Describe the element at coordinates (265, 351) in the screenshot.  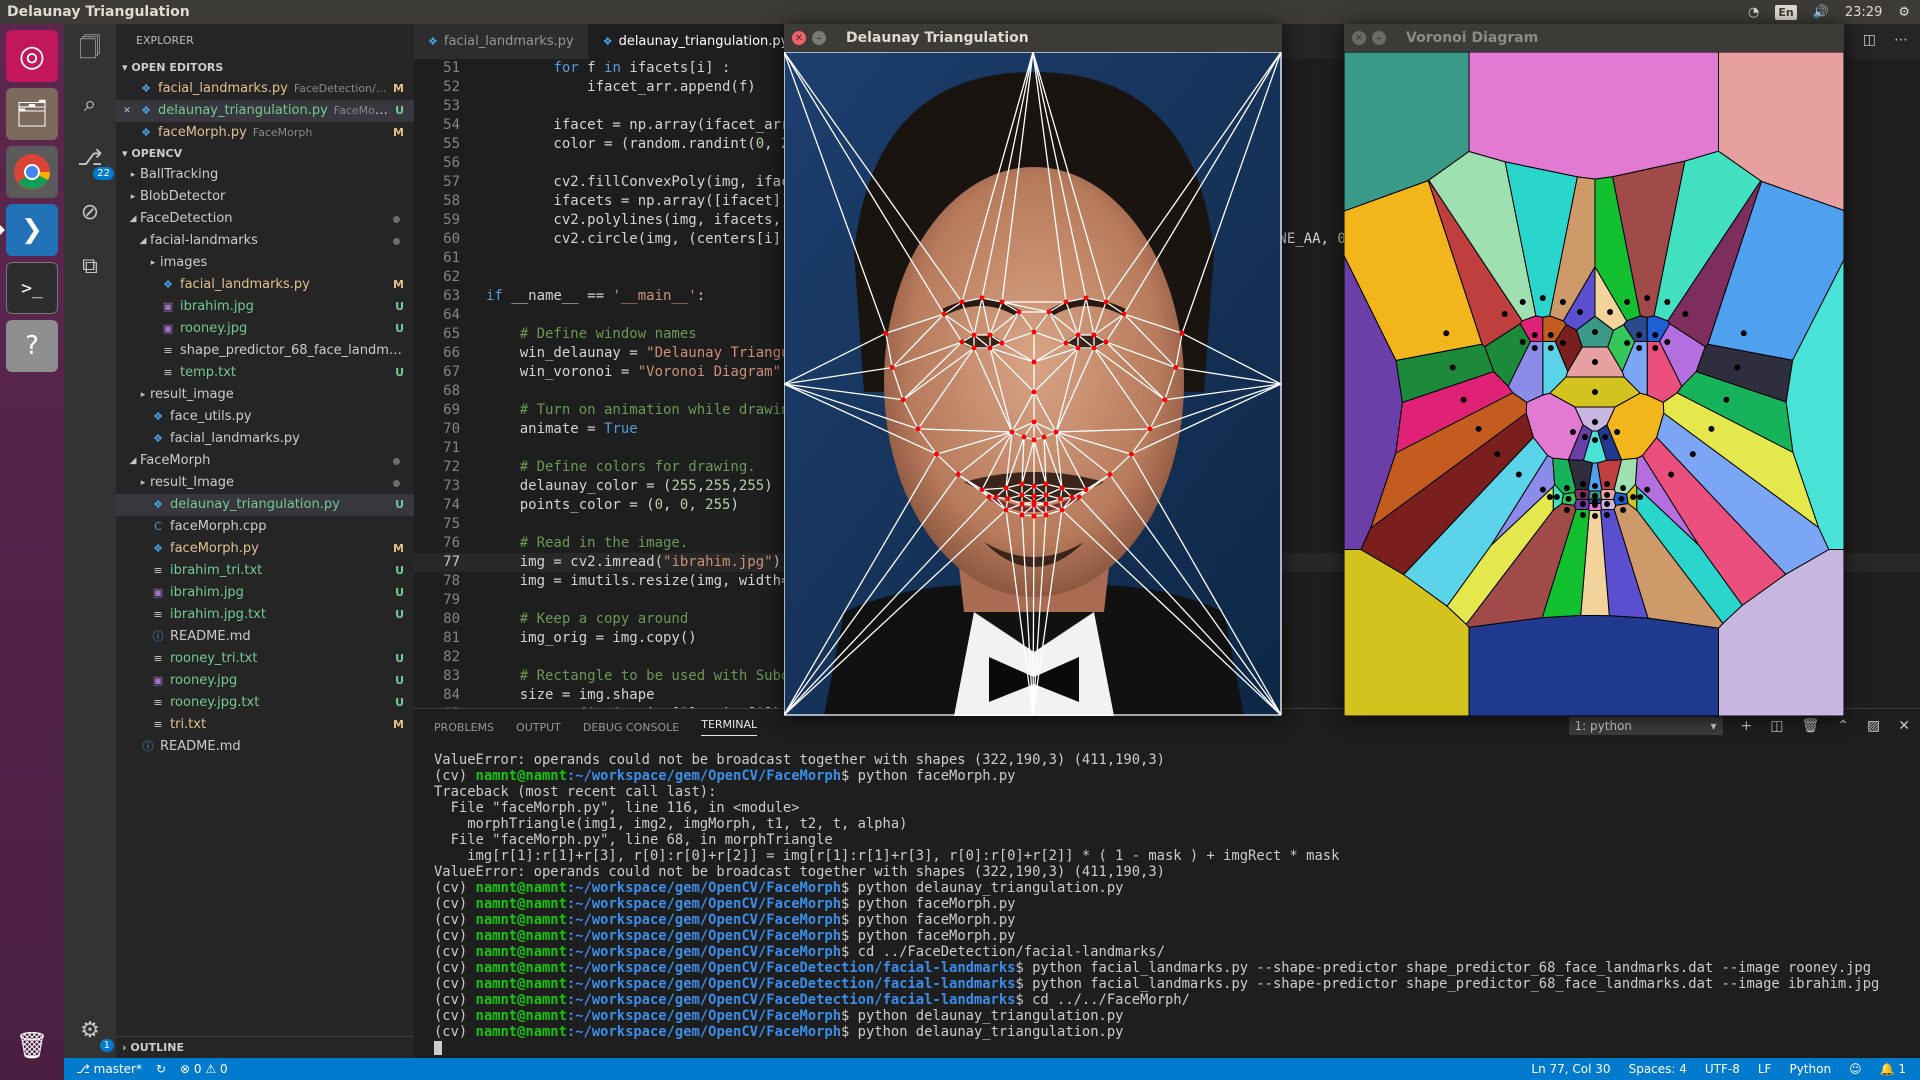
I see `tree-file: ≡ shape_predictor_68_face_landmarks.dat` at that location.